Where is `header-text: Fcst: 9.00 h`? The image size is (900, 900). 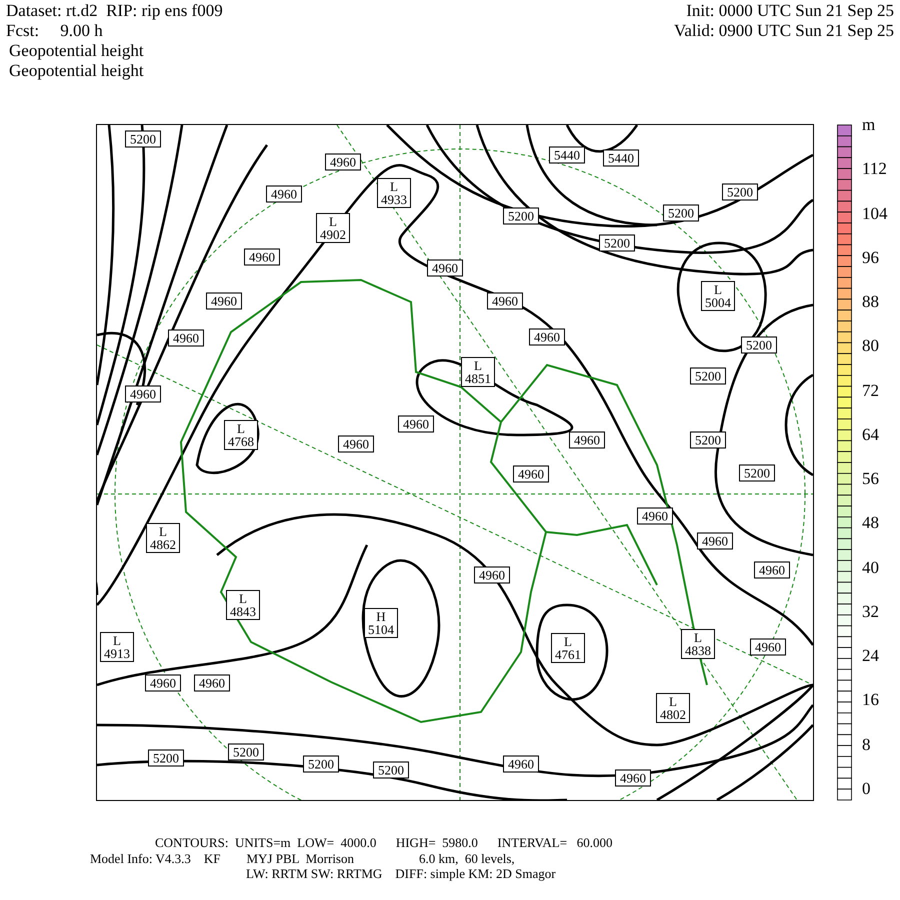
header-text: Fcst: 9.00 h is located at coordinates (55, 31).